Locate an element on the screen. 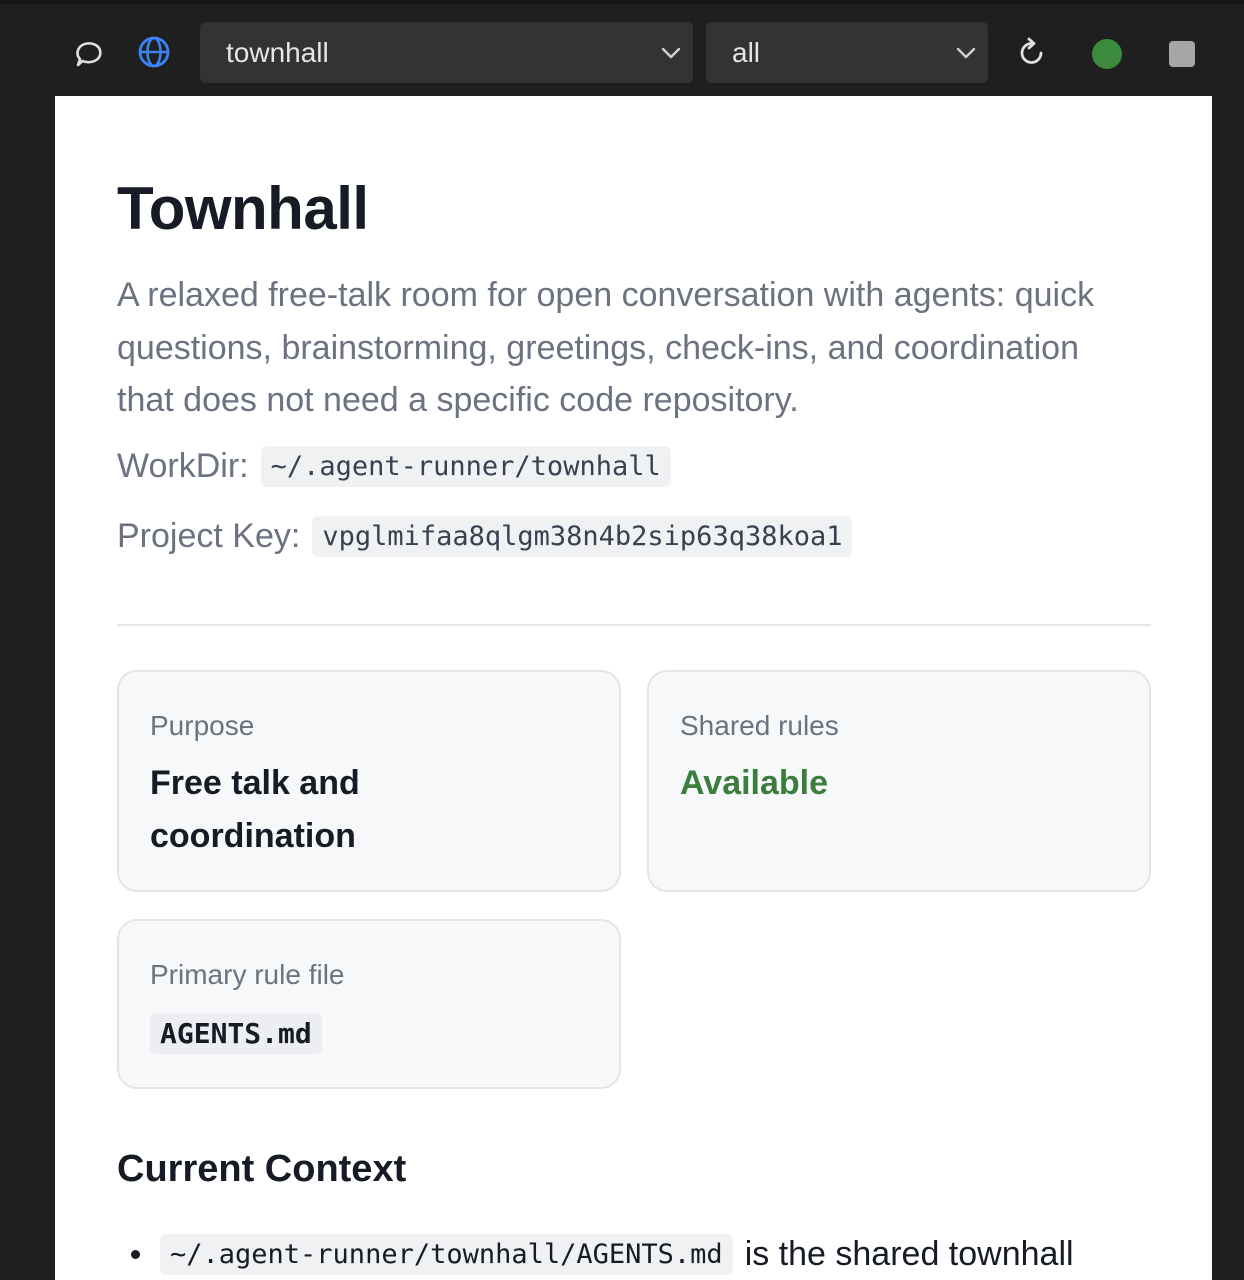 This screenshot has width=1244, height=1280. filter-select: all is located at coordinates (847, 52).